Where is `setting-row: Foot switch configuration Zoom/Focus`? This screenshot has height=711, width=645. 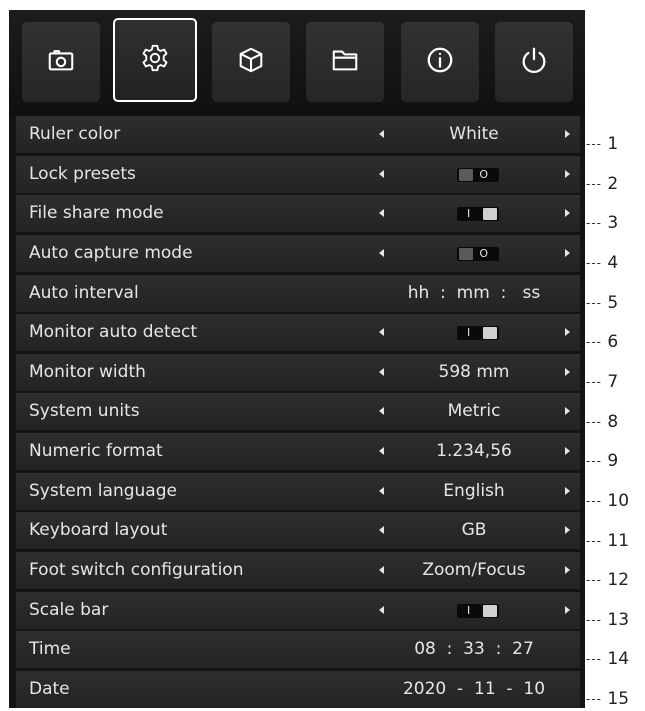 setting-row: Foot switch configuration Zoom/Focus is located at coordinates (298, 571).